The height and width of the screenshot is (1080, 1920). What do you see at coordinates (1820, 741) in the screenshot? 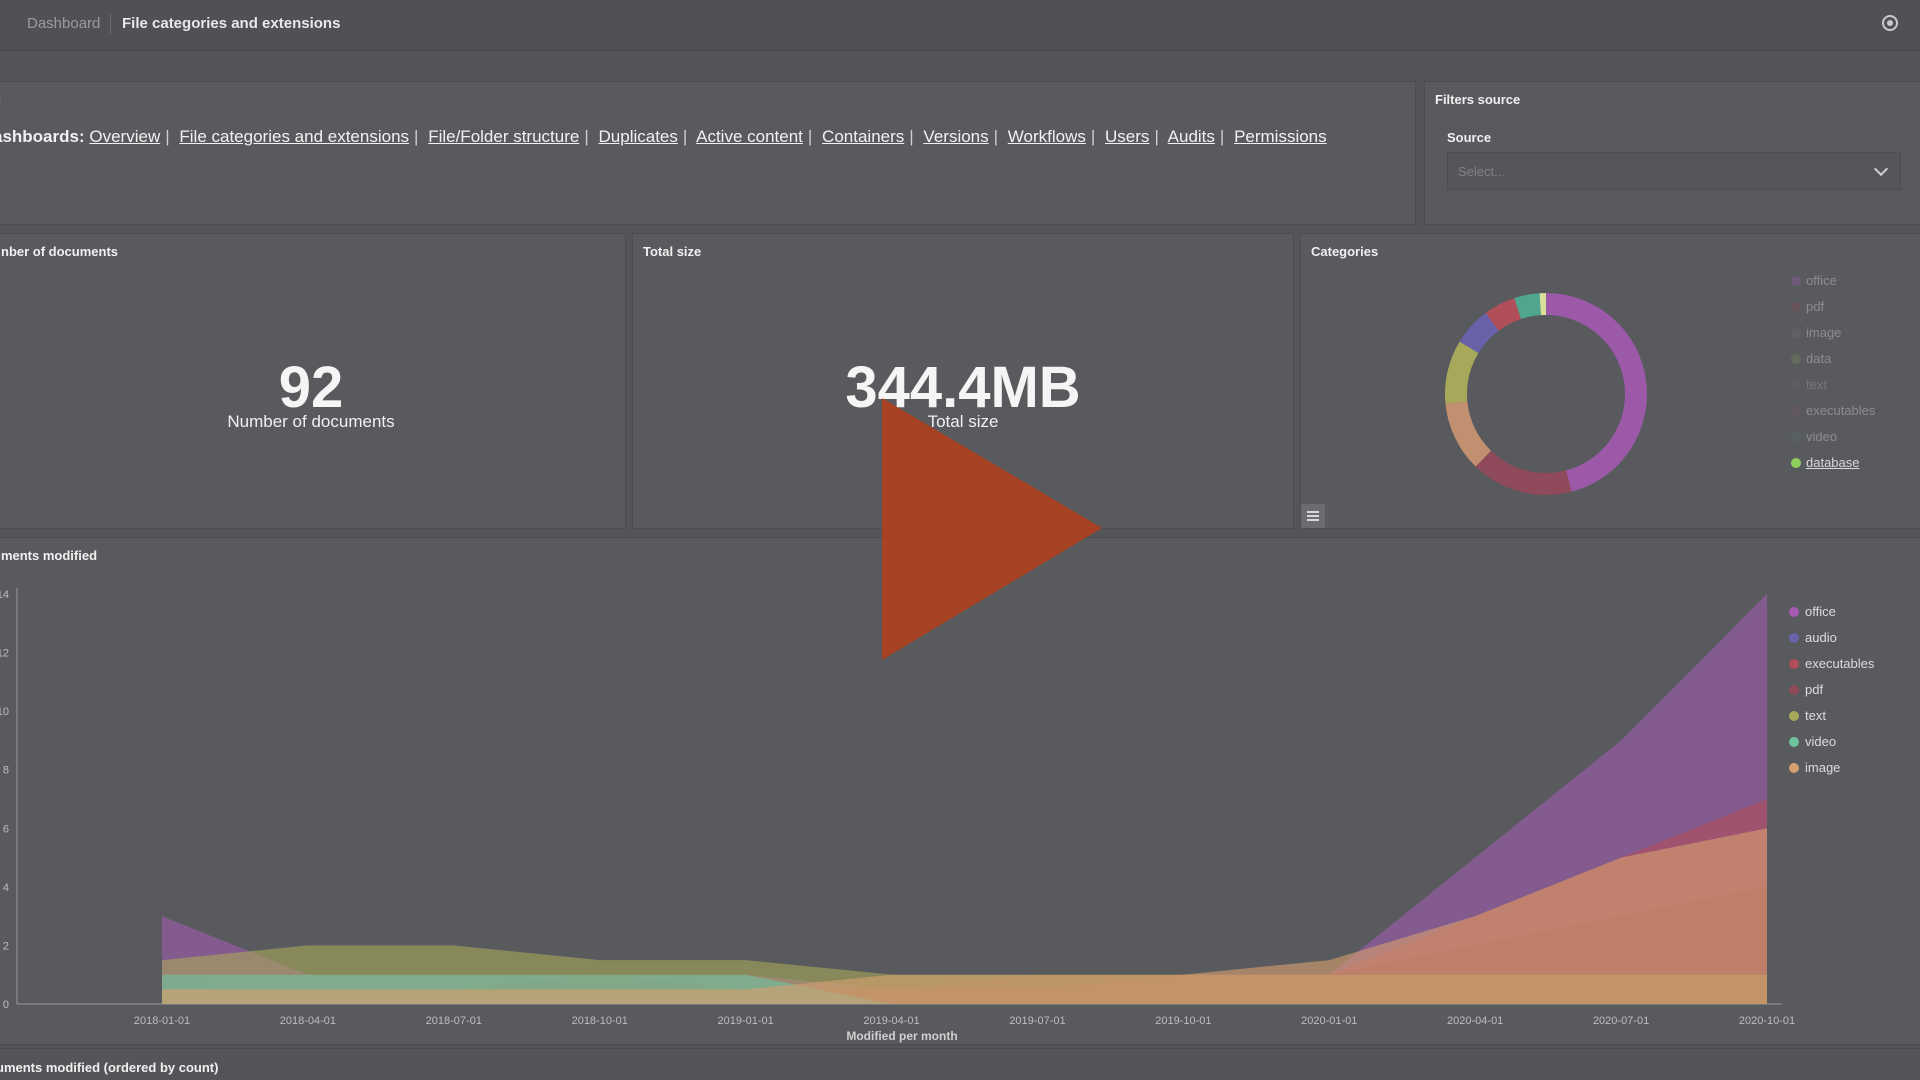
I see `legend-label-video: video` at bounding box center [1820, 741].